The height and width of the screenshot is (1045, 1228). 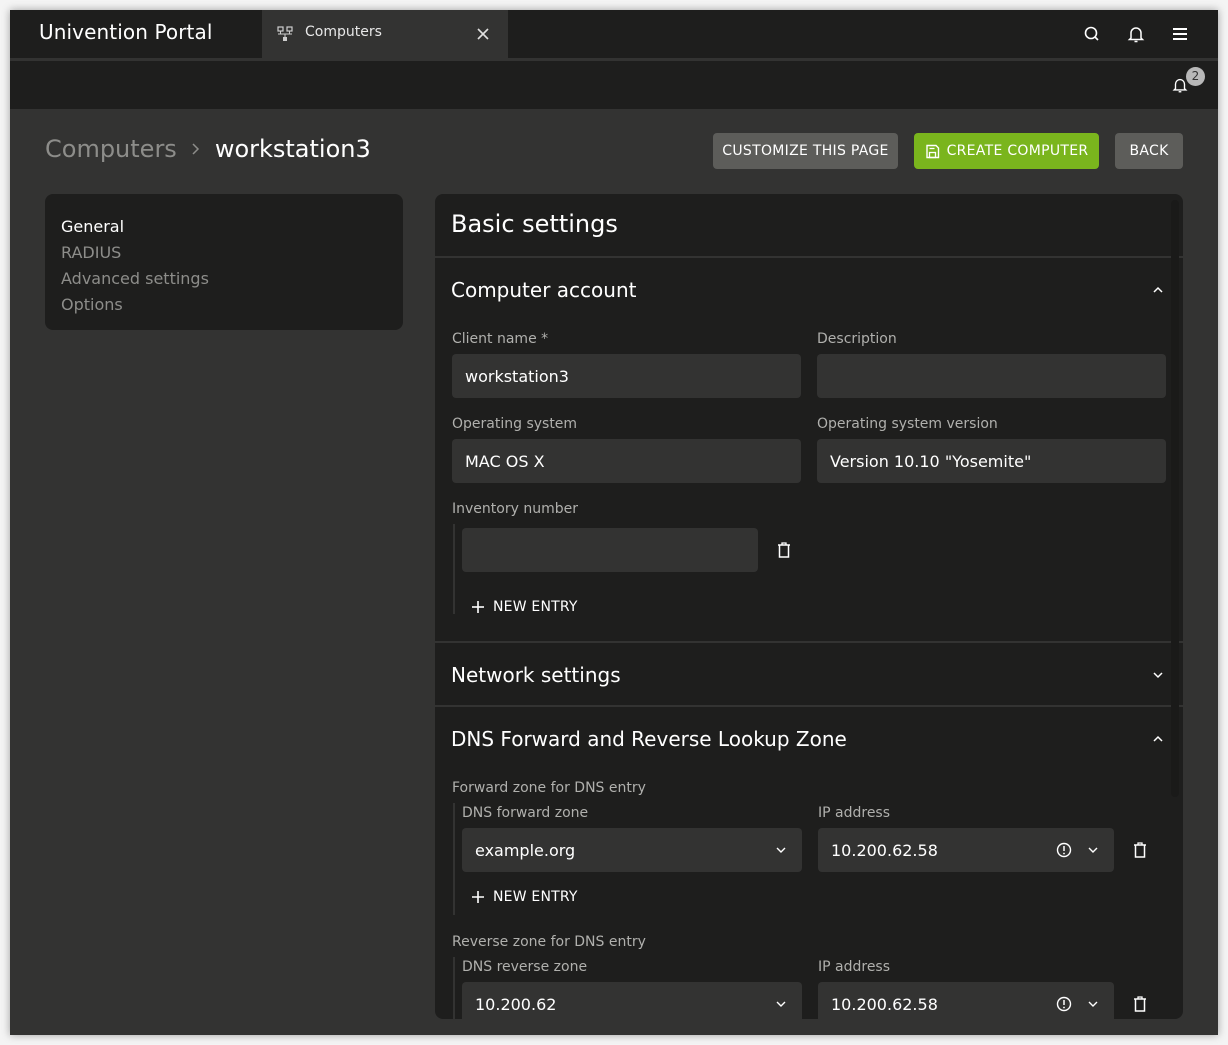 I want to click on close-tab-icon, so click(x=483, y=34).